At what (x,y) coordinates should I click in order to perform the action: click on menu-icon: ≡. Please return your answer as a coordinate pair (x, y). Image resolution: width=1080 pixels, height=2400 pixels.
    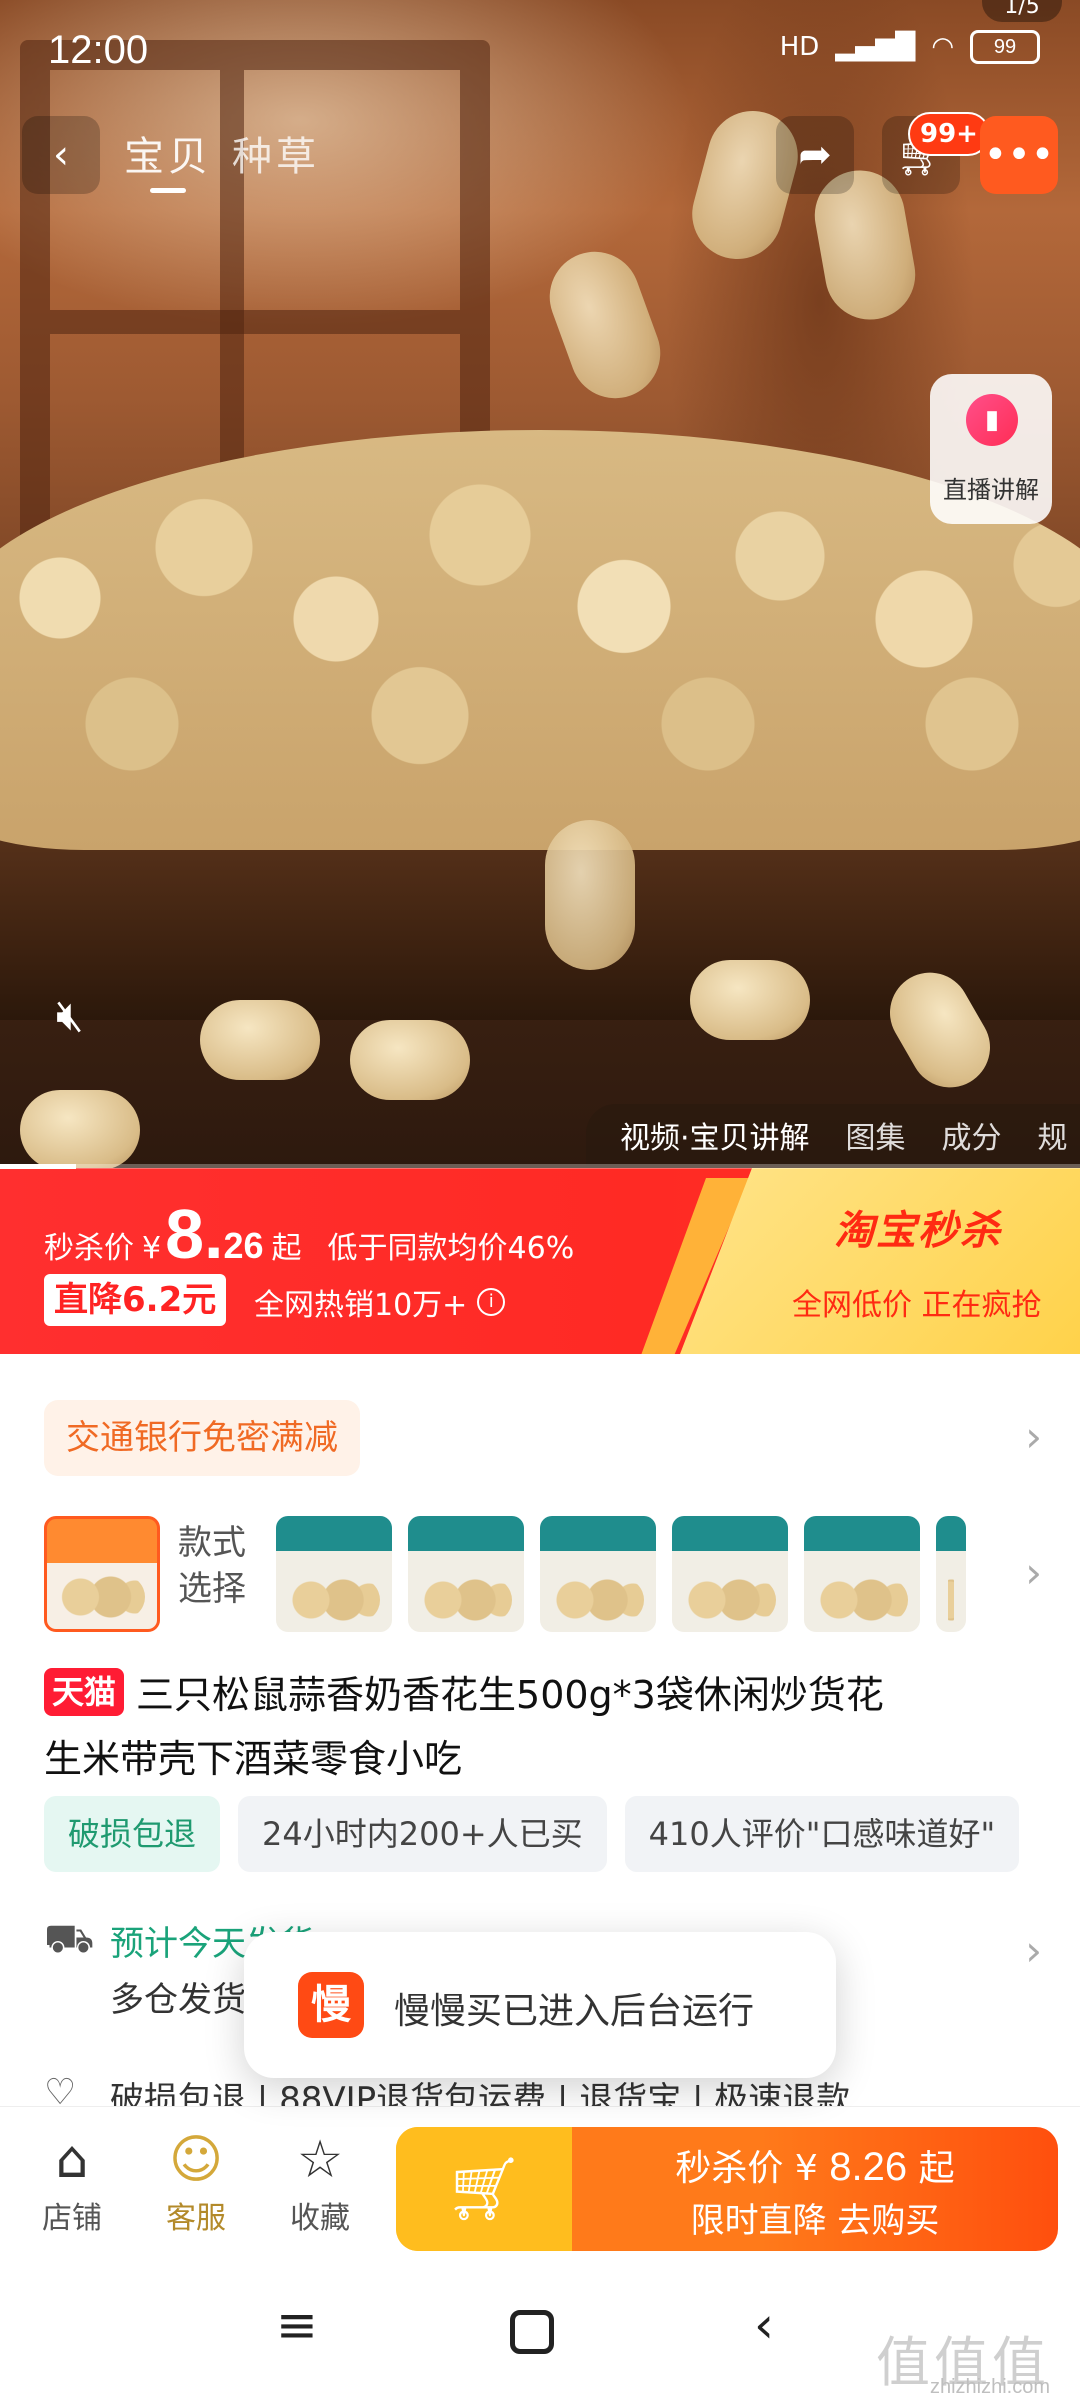
    Looking at the image, I should click on (297, 2325).